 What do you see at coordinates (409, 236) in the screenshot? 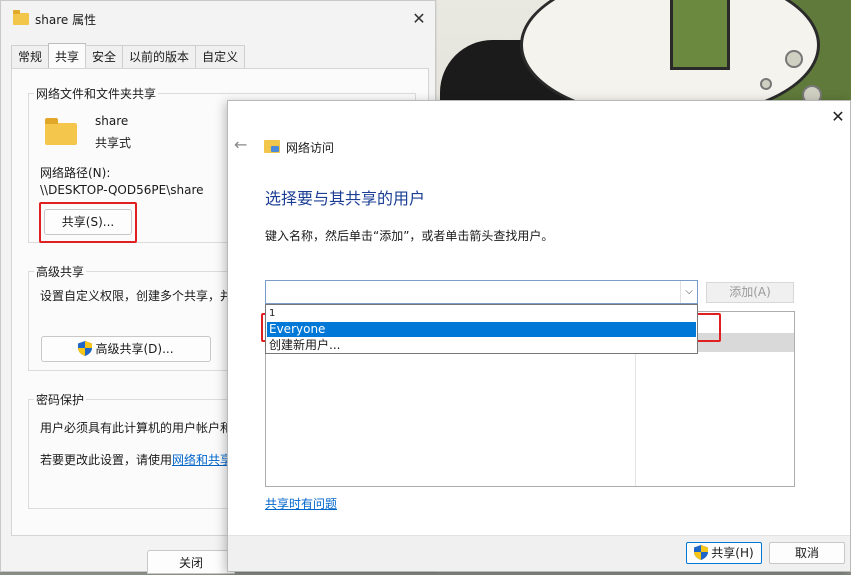
I see `dialog-description: 键入名称，然后单击“添加”，或者单击箭头查找用户。` at bounding box center [409, 236].